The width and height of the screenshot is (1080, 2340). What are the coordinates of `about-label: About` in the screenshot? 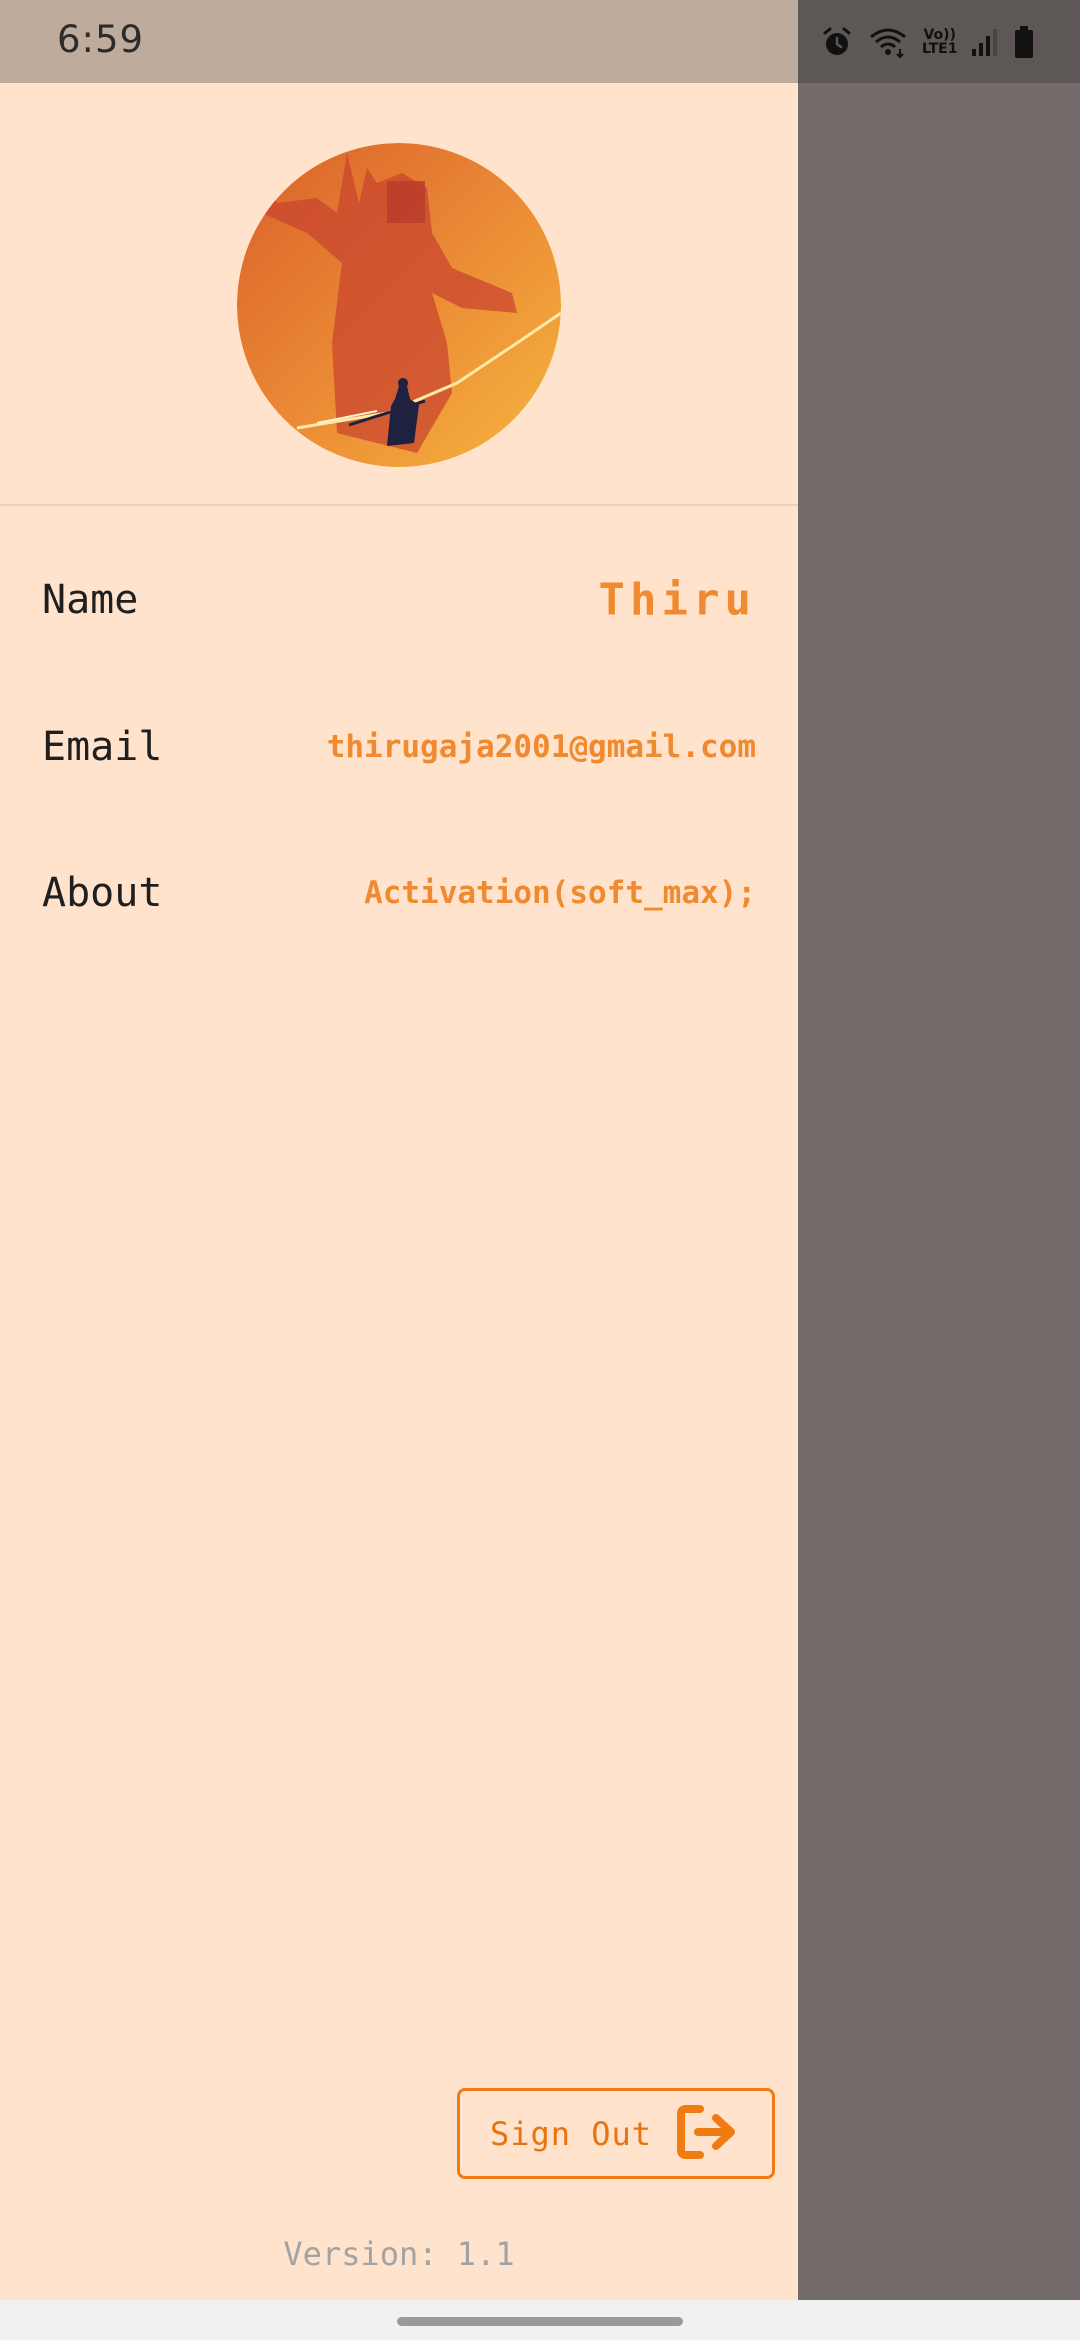 It's located at (102, 893).